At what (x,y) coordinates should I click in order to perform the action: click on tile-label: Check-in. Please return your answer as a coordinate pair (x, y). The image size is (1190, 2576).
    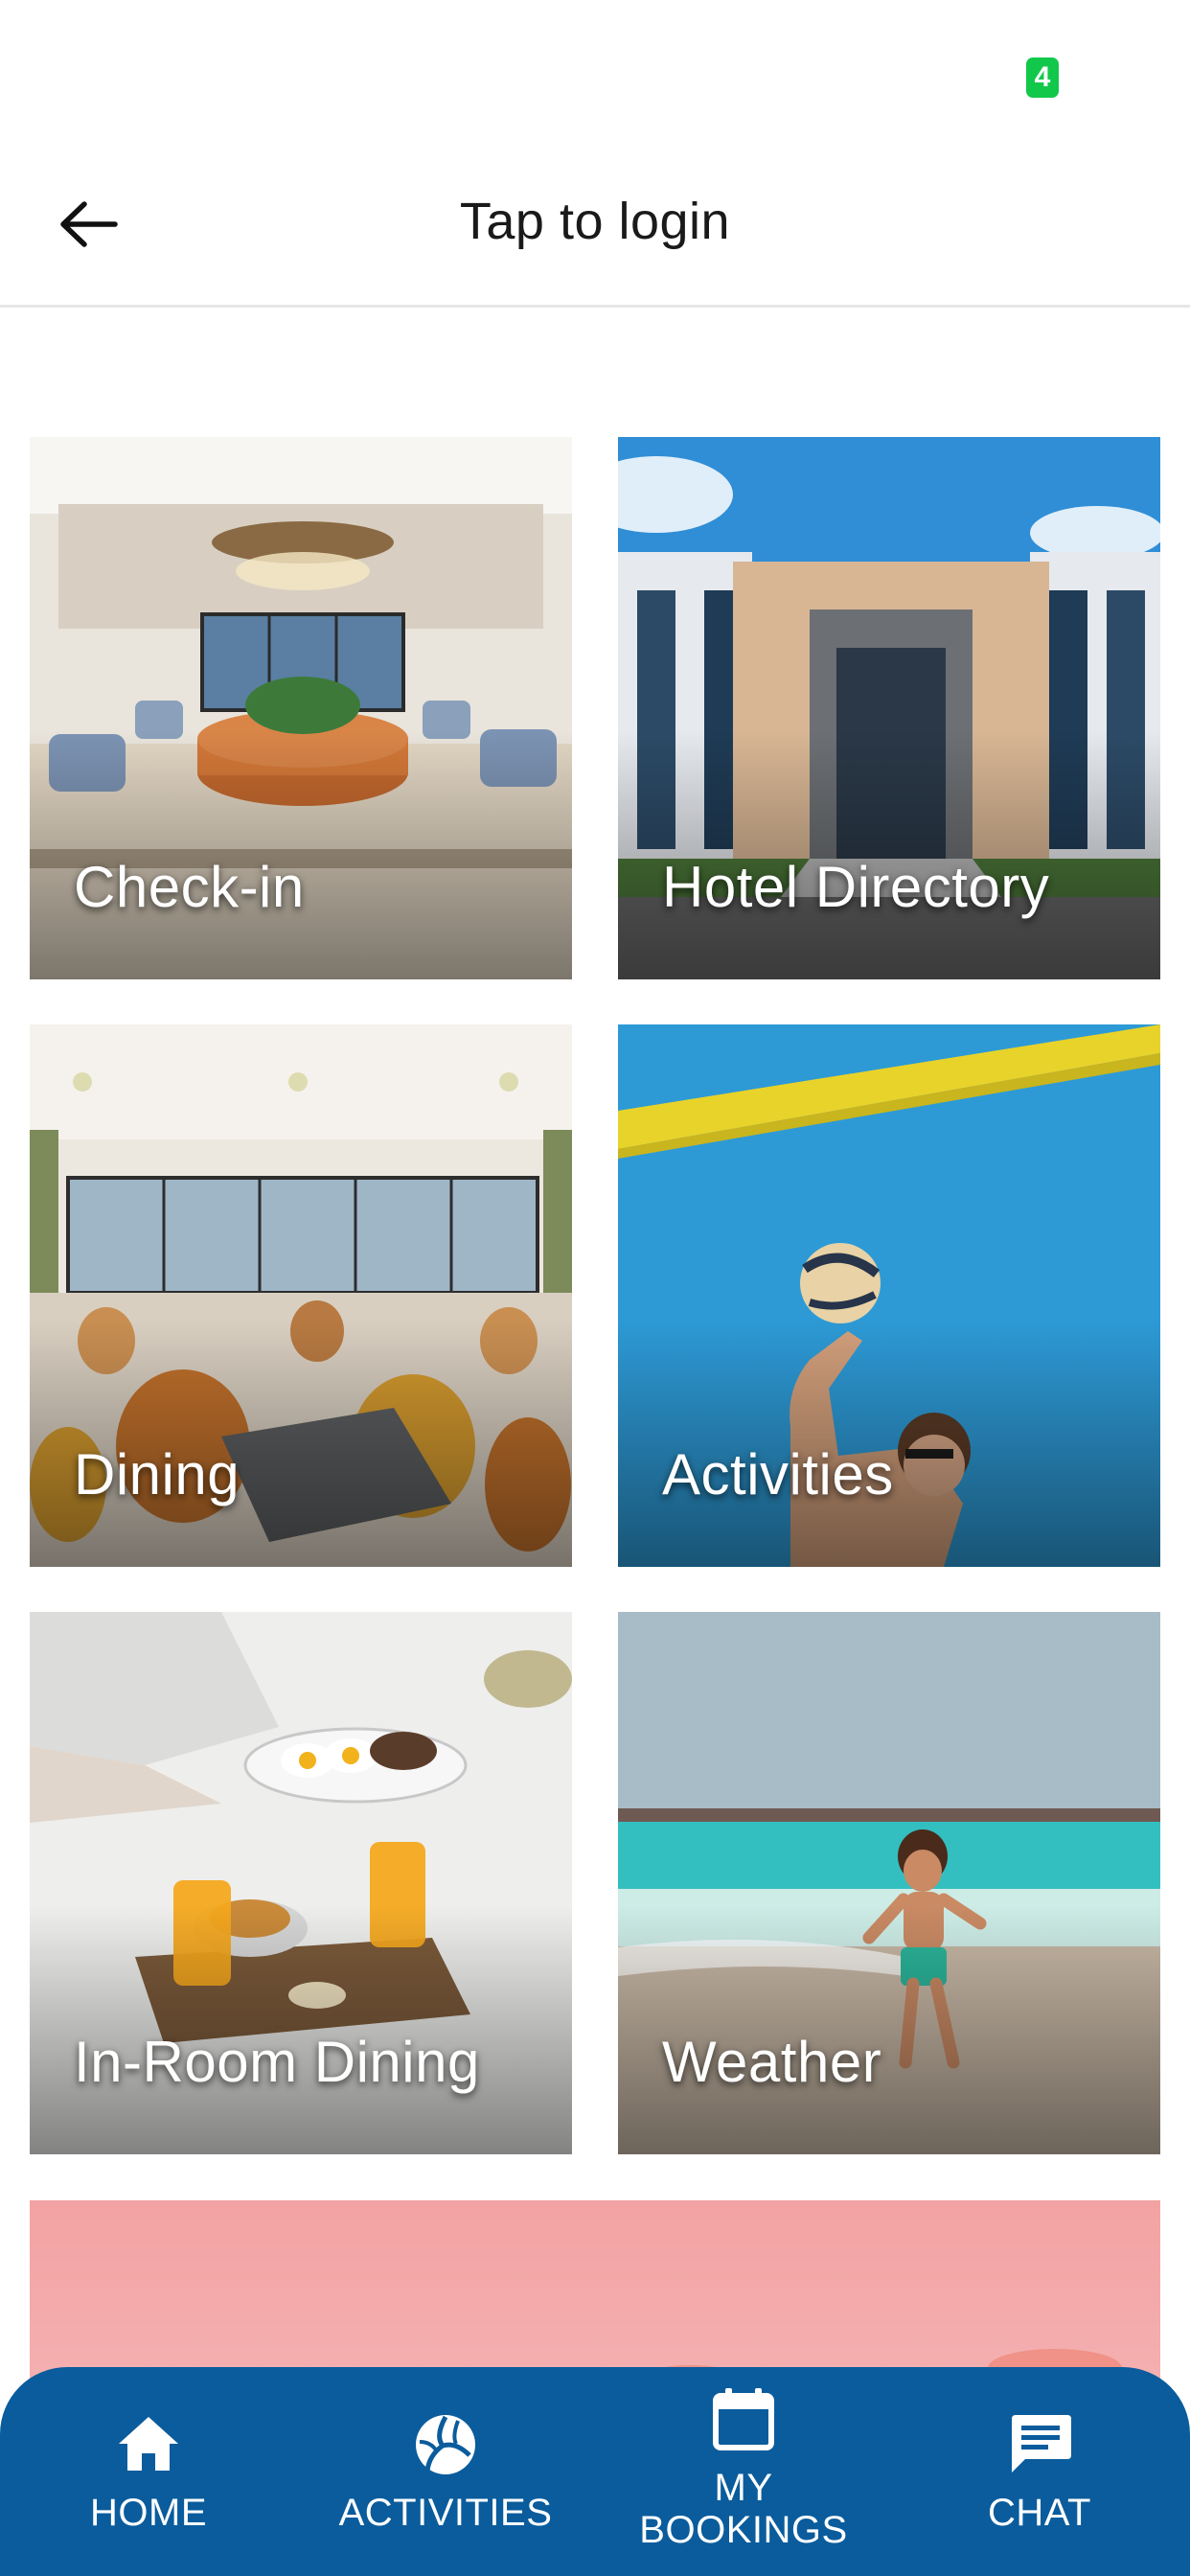
    Looking at the image, I should click on (190, 887).